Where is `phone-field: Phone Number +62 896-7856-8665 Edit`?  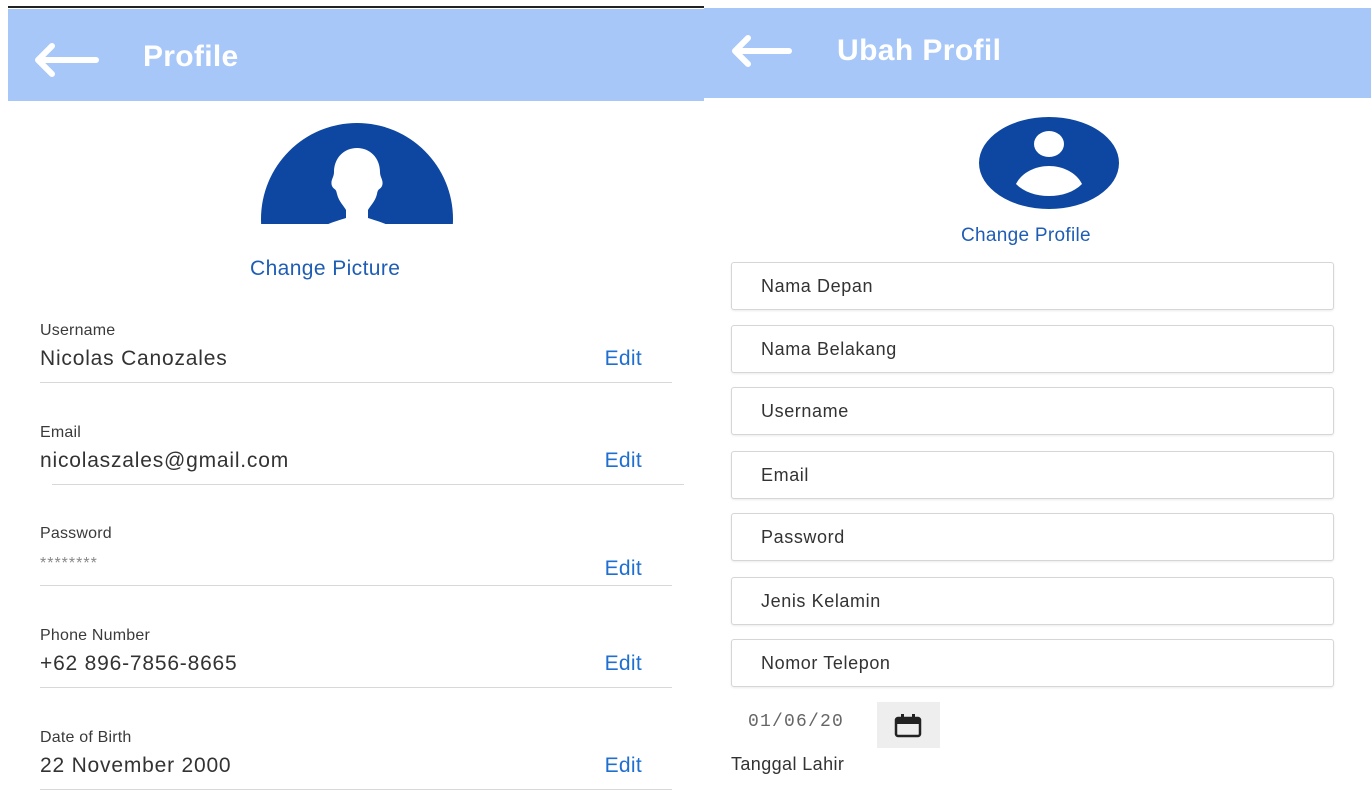 phone-field: Phone Number +62 896-7856-8665 Edit is located at coordinates (356, 662).